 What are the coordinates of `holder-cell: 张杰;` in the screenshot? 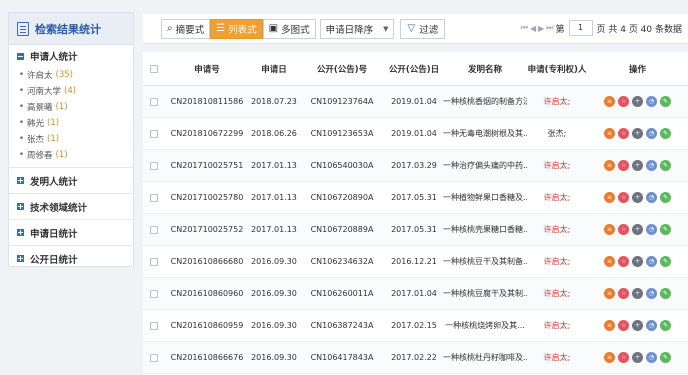 It's located at (557, 133).